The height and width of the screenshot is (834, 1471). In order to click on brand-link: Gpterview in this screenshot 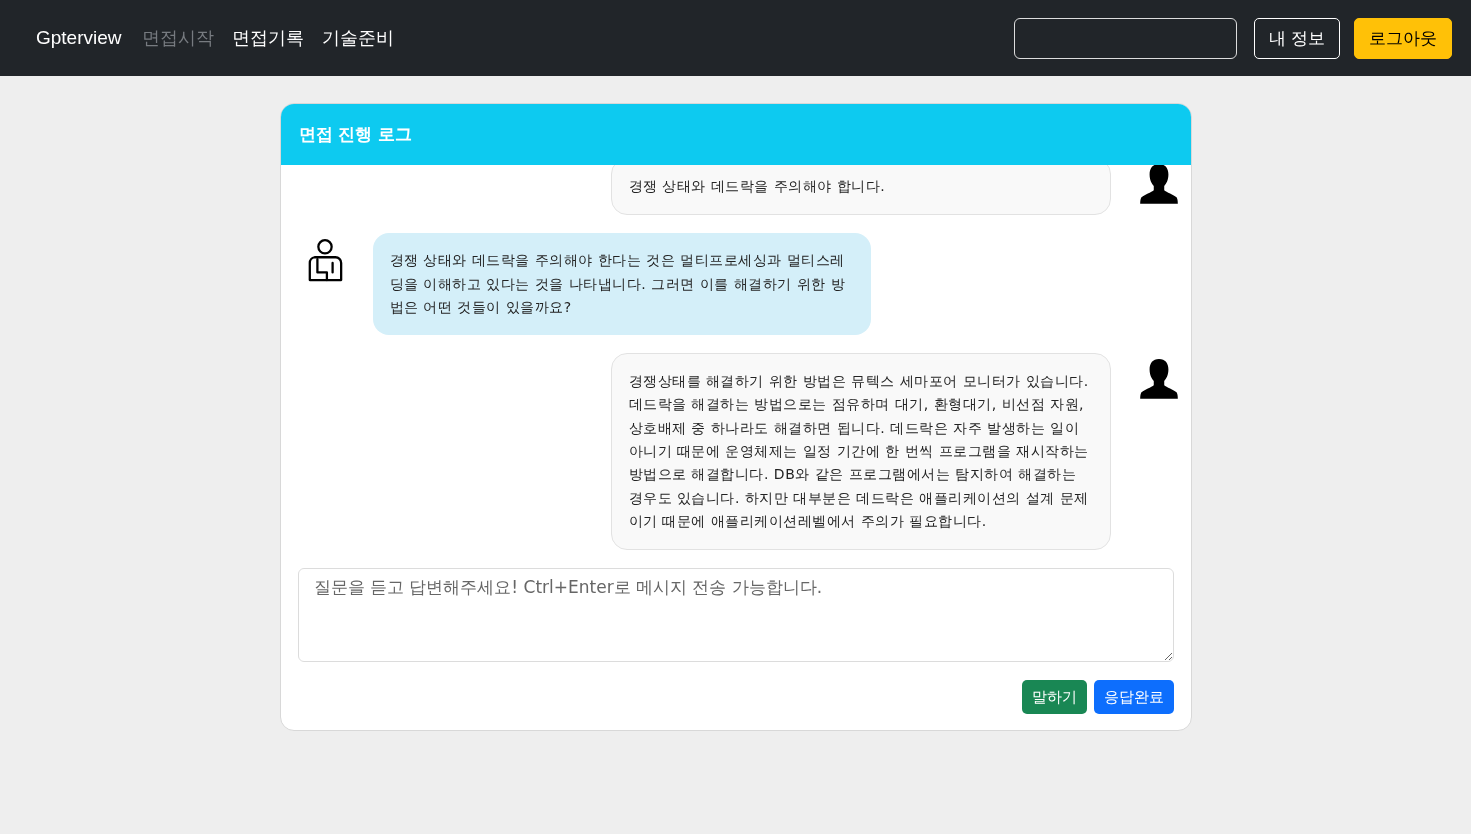, I will do `click(79, 38)`.